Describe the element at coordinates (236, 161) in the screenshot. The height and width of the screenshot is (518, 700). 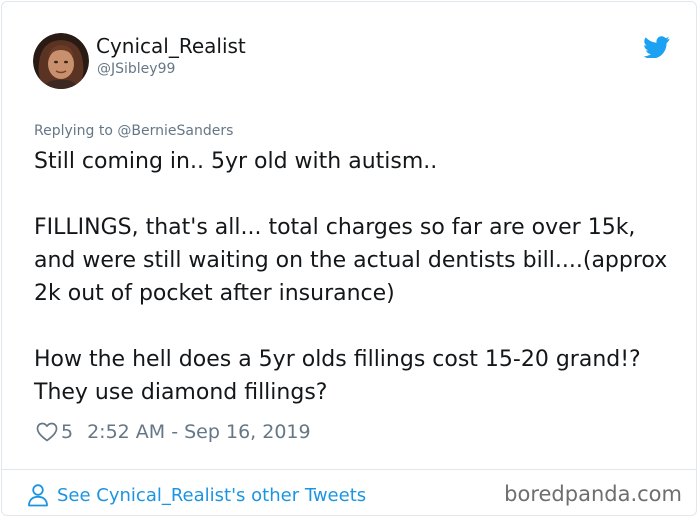
I see `tweet-paragraph: Still coming in.. 5yr old with autism..` at that location.